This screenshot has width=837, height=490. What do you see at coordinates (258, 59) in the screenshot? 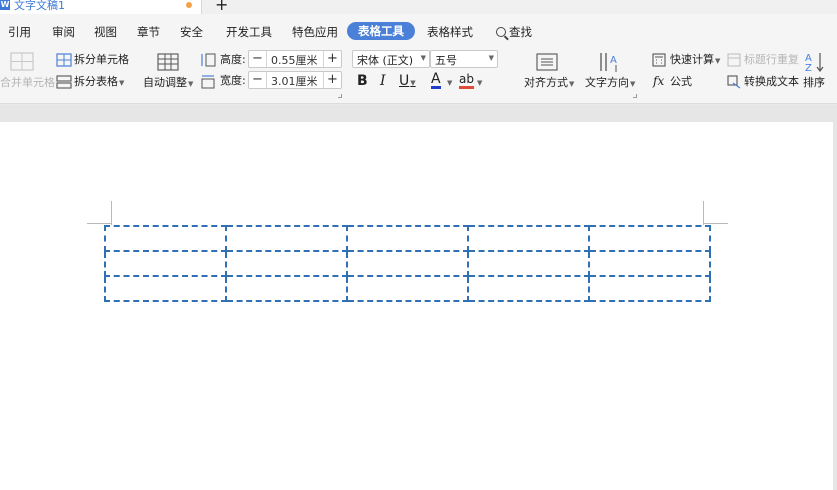
I see `height-minus-button: −` at bounding box center [258, 59].